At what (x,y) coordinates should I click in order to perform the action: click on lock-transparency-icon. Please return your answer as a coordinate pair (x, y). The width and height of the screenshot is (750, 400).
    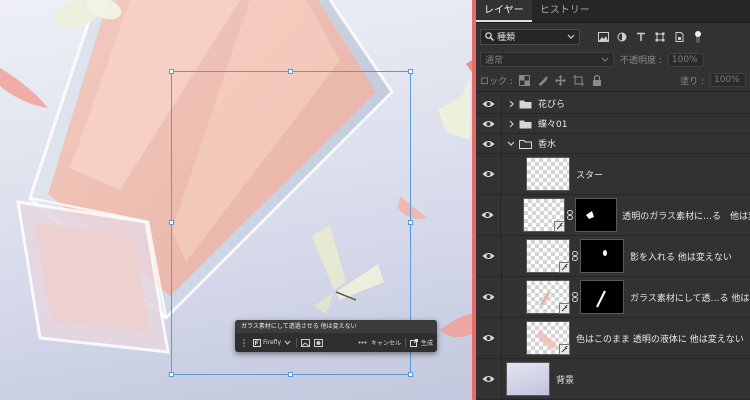
    Looking at the image, I should click on (525, 80).